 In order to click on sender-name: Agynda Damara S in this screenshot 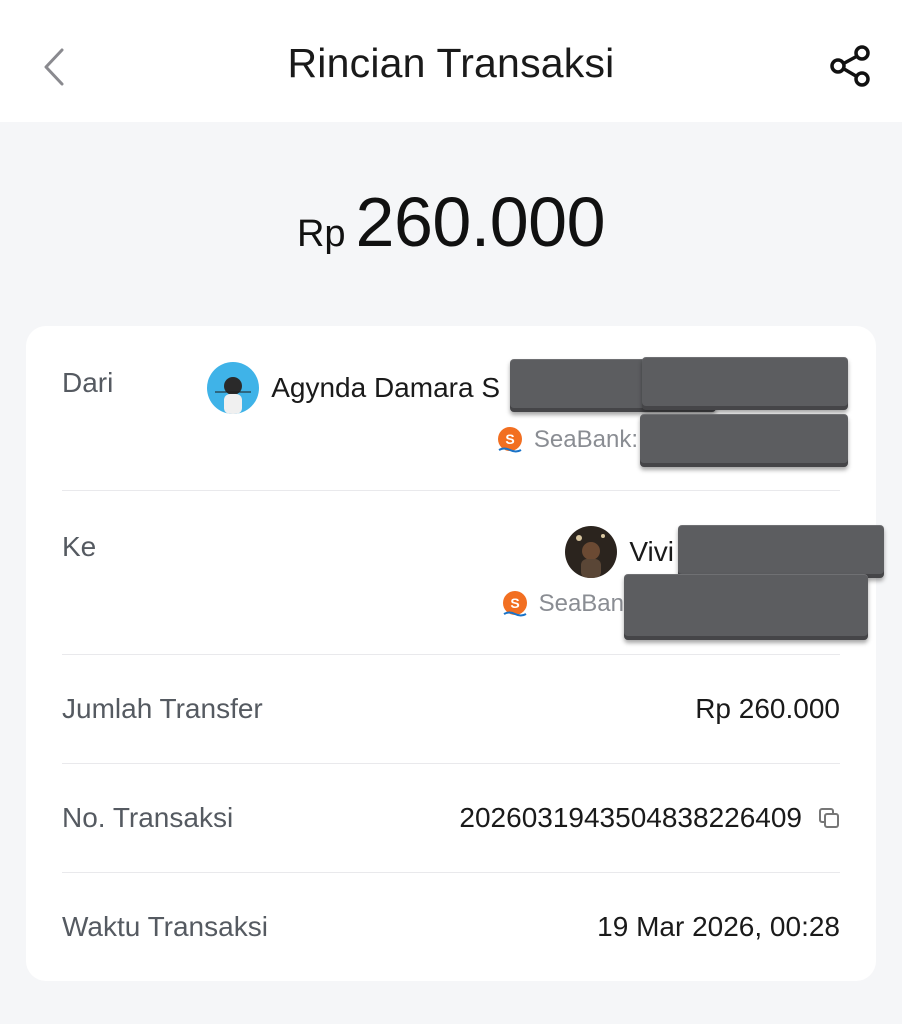, I will do `click(385, 387)`.